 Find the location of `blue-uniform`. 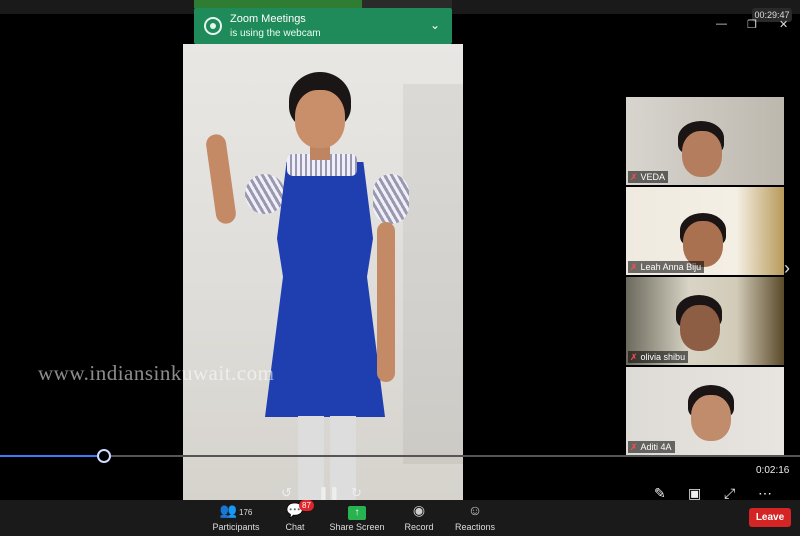

blue-uniform is located at coordinates (325, 289).